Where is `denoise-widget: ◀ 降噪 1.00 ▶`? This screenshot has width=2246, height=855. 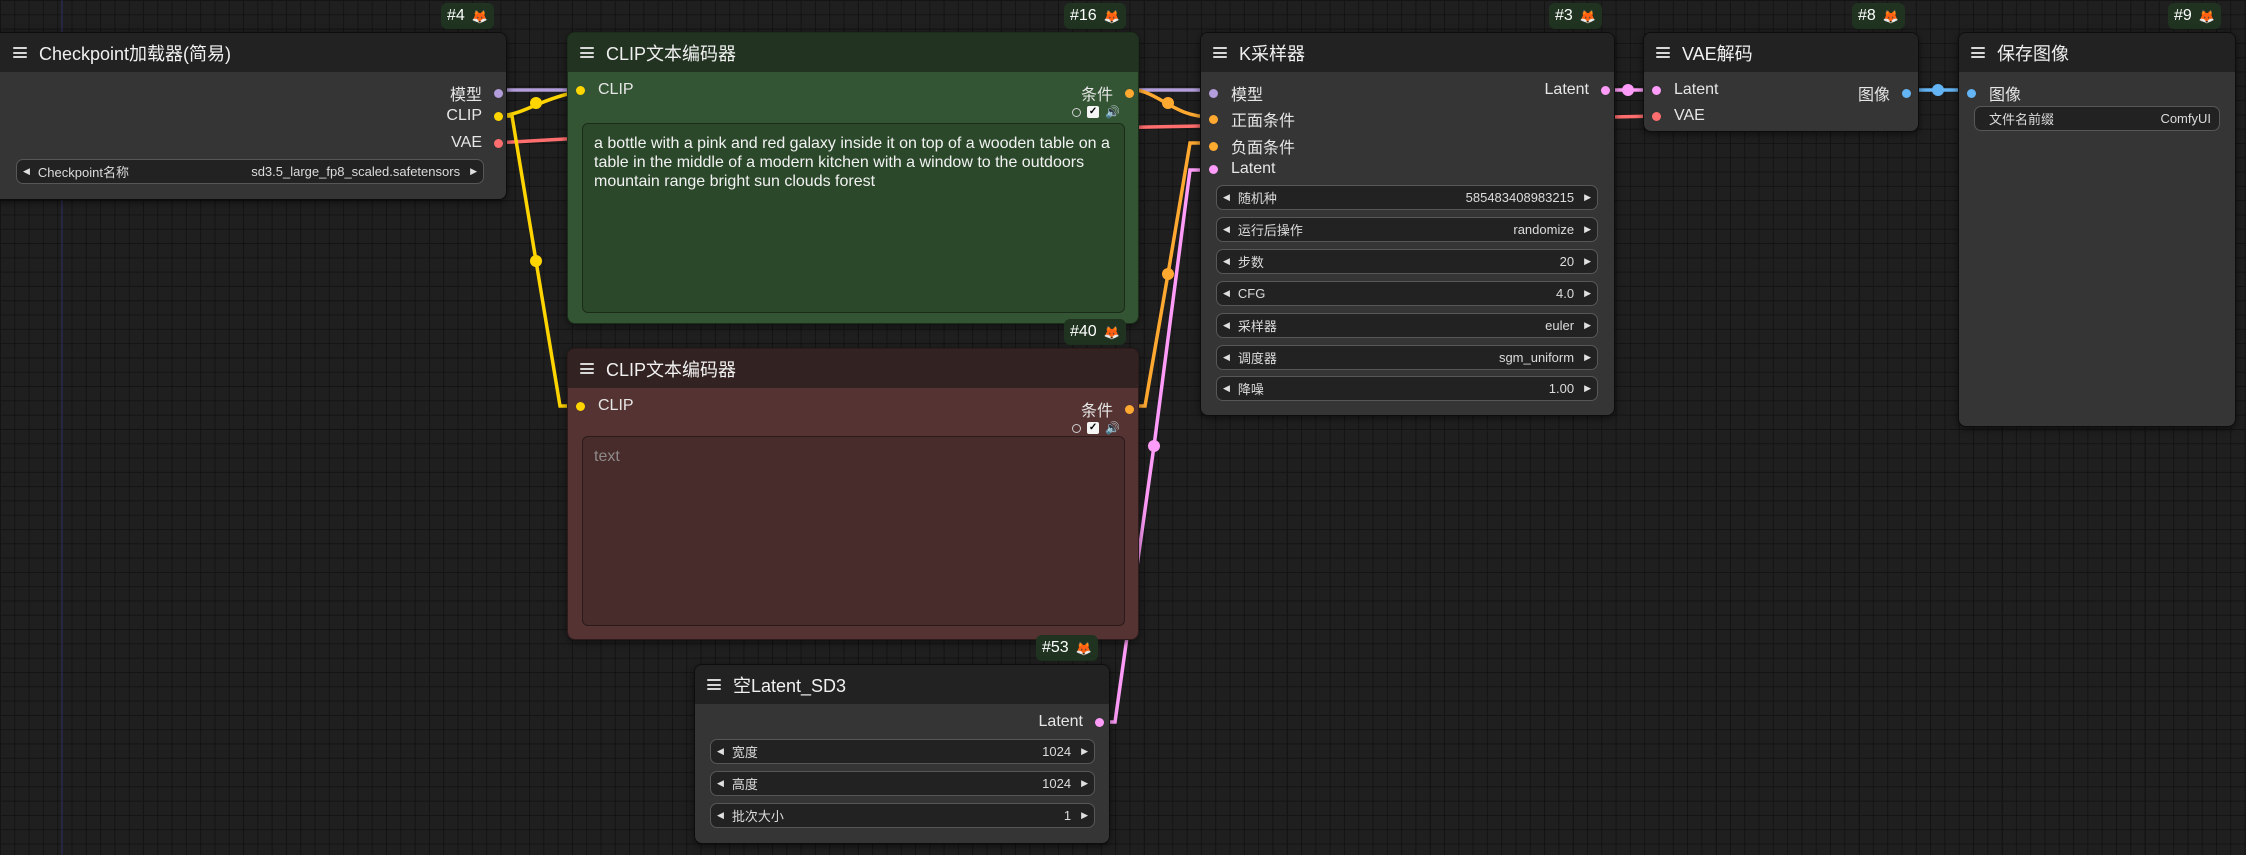
denoise-widget: ◀ 降噪 1.00 ▶ is located at coordinates (1407, 388).